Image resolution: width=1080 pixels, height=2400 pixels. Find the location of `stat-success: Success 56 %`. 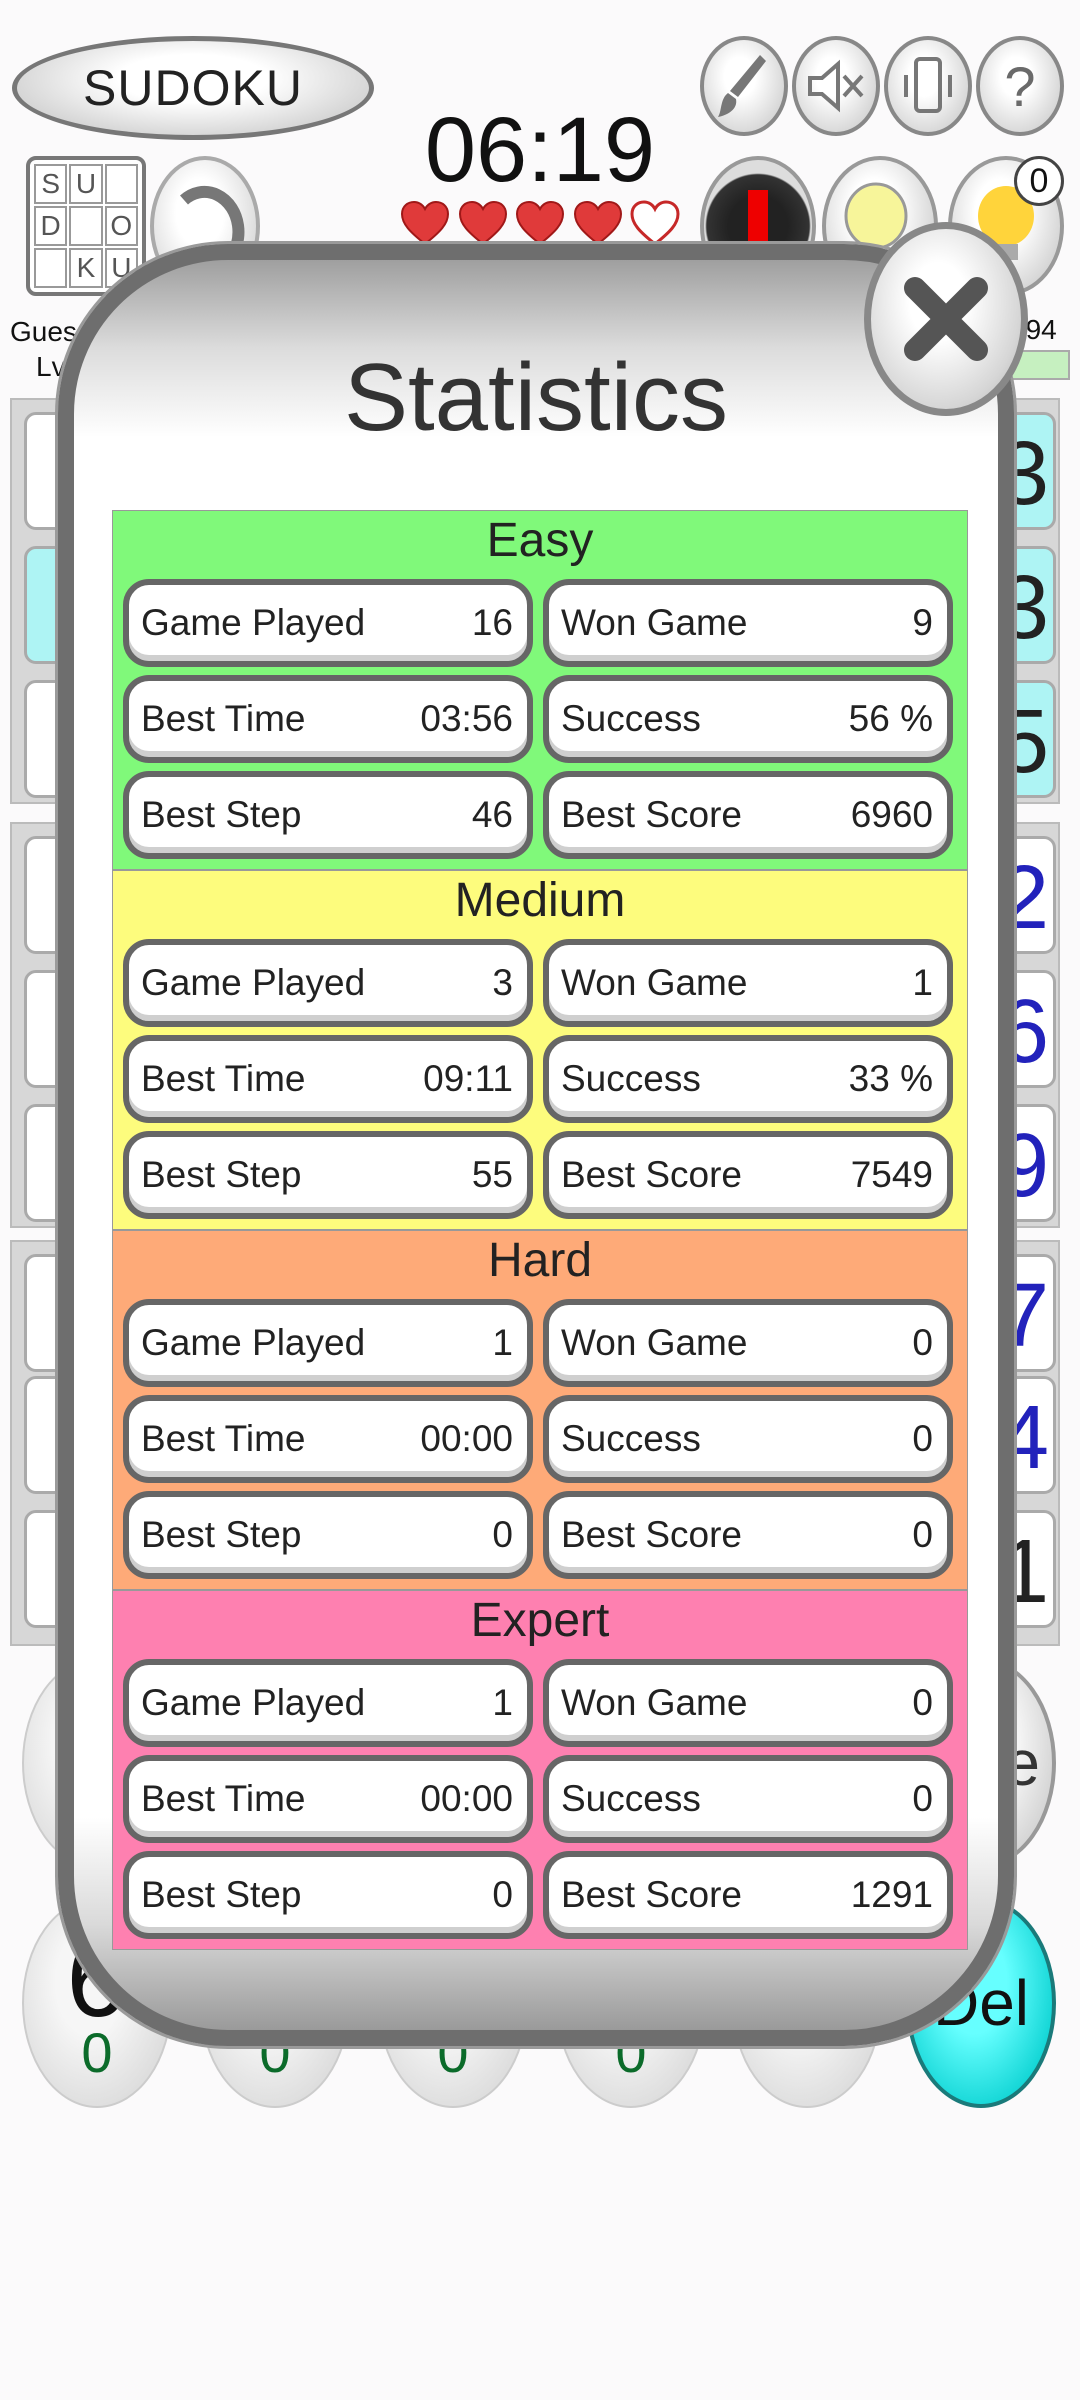

stat-success: Success 56 % is located at coordinates (748, 719).